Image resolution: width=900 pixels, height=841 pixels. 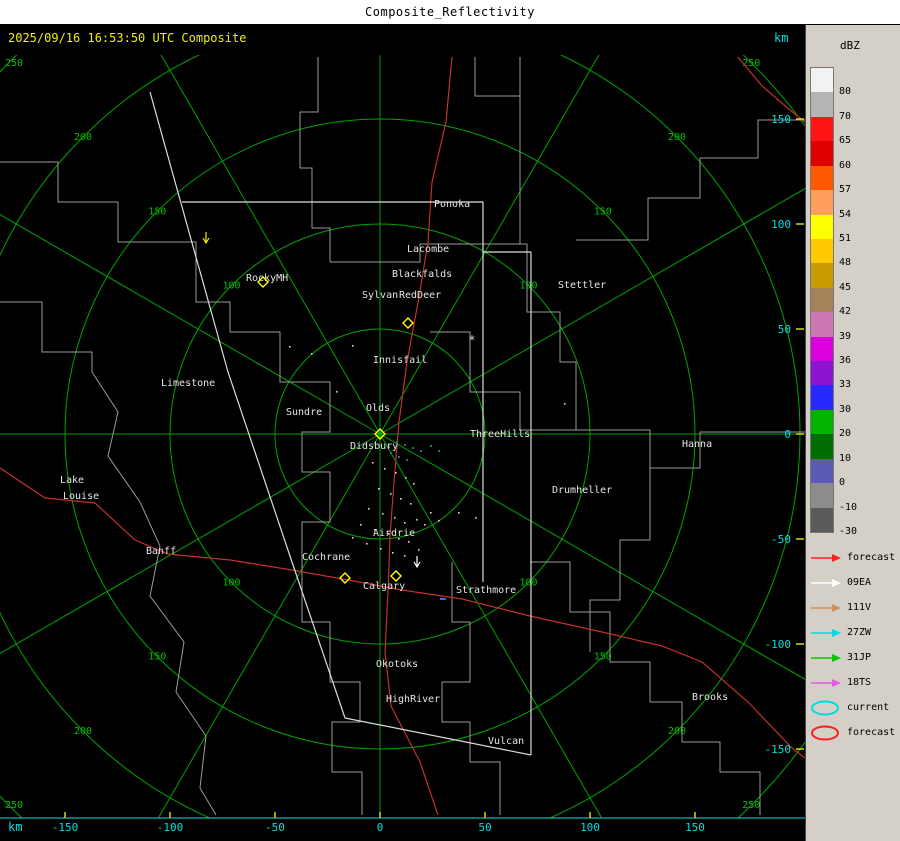 I want to click on legend-track-27zw: 27ZW, so click(x=854, y=632).